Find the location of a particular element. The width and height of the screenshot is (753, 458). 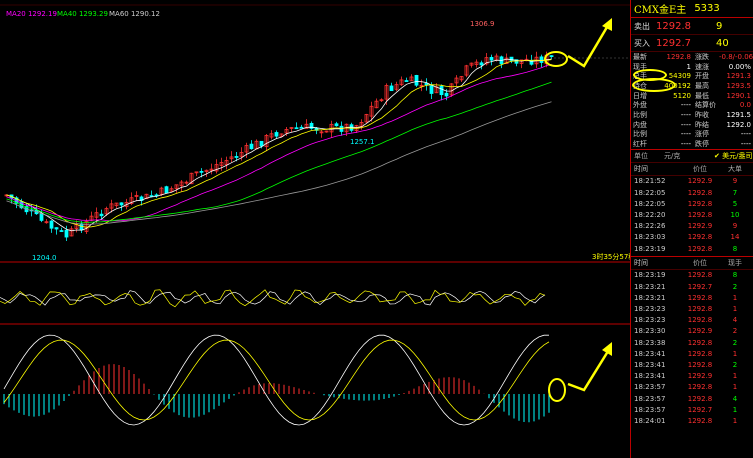

trade-time: 18:22:26 is located at coordinates (650, 226).